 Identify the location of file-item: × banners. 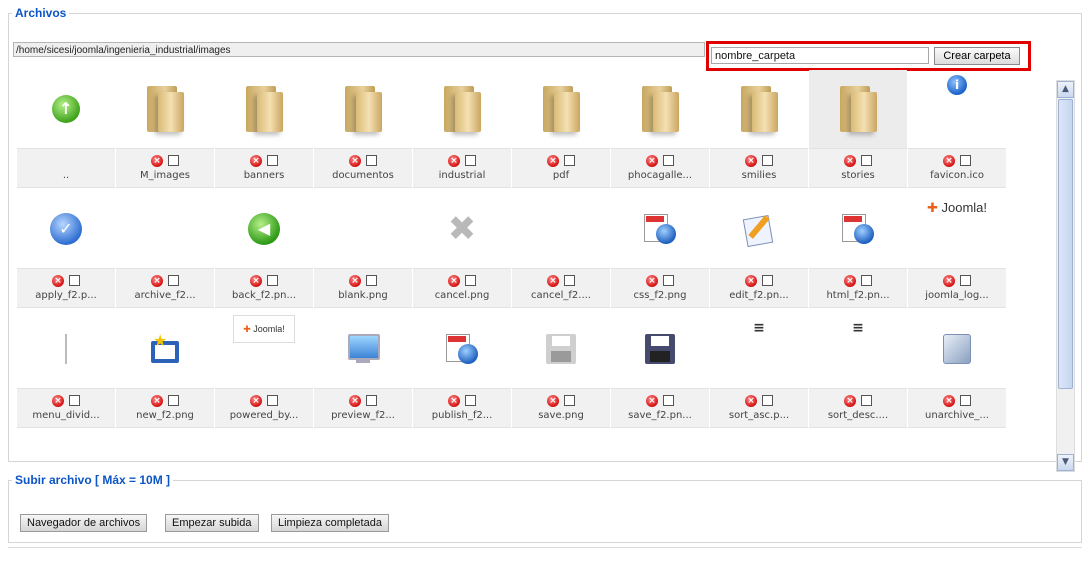
(264, 129).